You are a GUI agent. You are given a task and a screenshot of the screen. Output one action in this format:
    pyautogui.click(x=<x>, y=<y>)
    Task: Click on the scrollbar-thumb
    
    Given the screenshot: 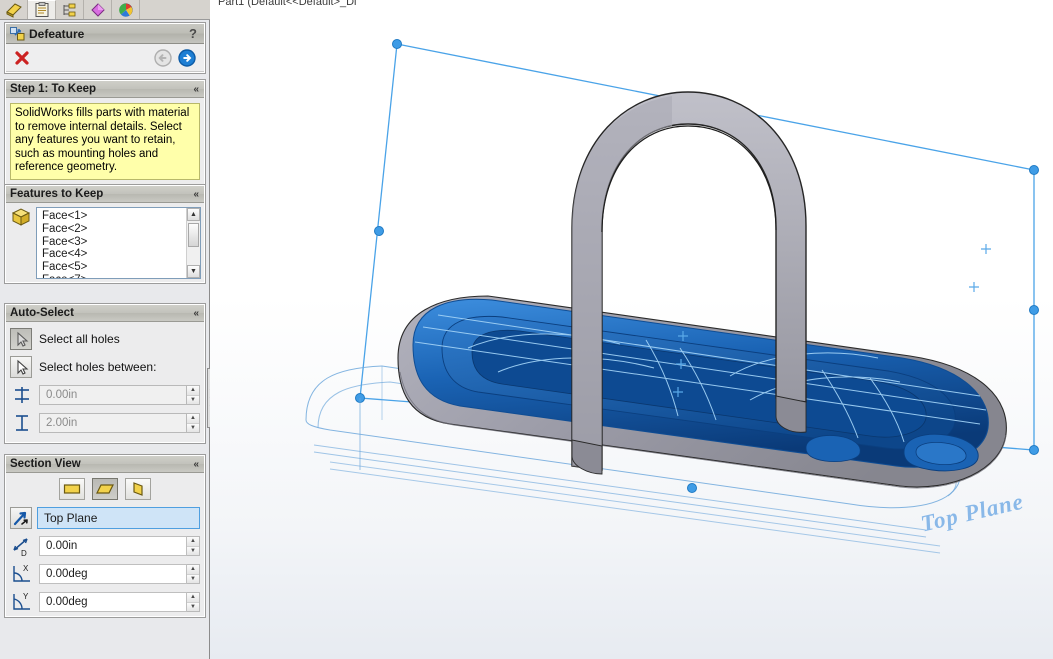 What is the action you would take?
    pyautogui.click(x=193, y=235)
    